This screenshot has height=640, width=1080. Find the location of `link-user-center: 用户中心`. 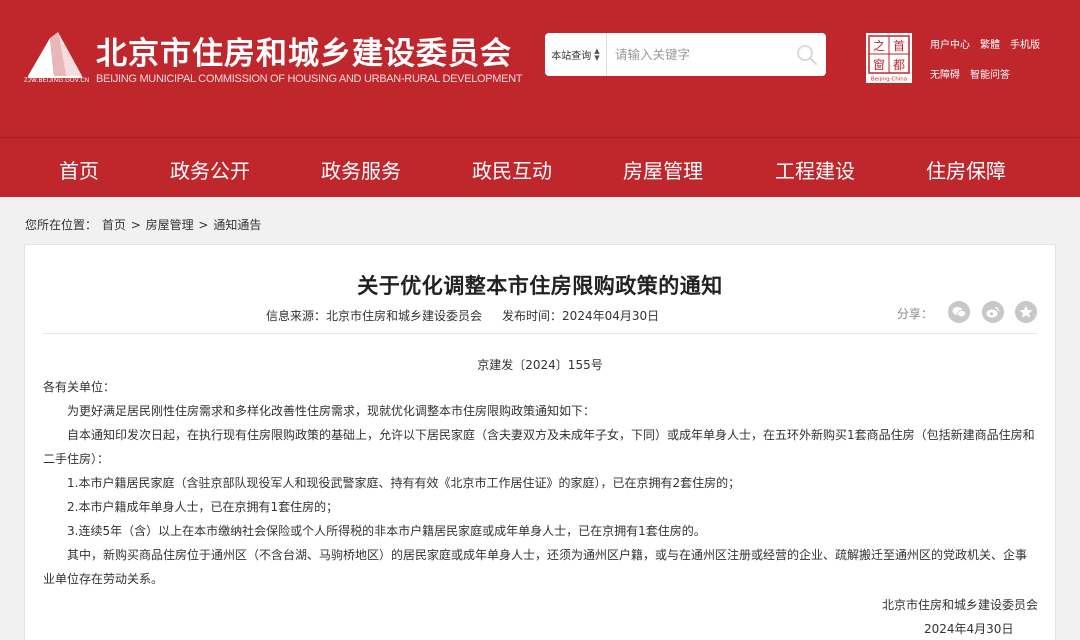

link-user-center: 用户中心 is located at coordinates (950, 43).